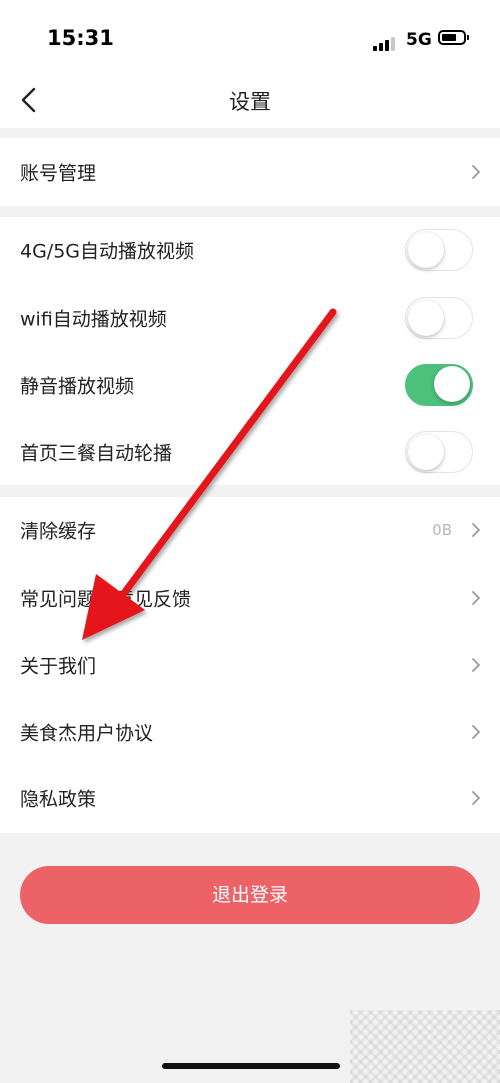  I want to click on autoplay-cellular-row: 4G/5G自动播放视频, so click(250, 250).